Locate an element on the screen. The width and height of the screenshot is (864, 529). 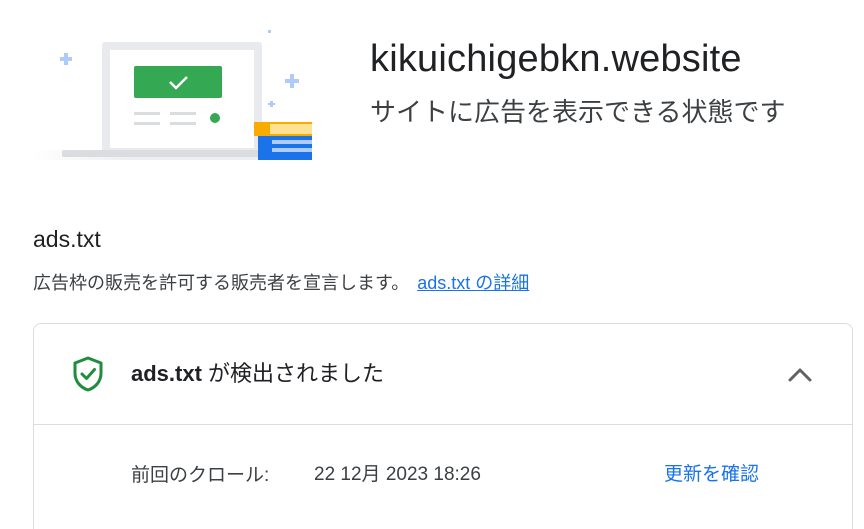
card-title: ads.txt が検出されました is located at coordinates (257, 374).